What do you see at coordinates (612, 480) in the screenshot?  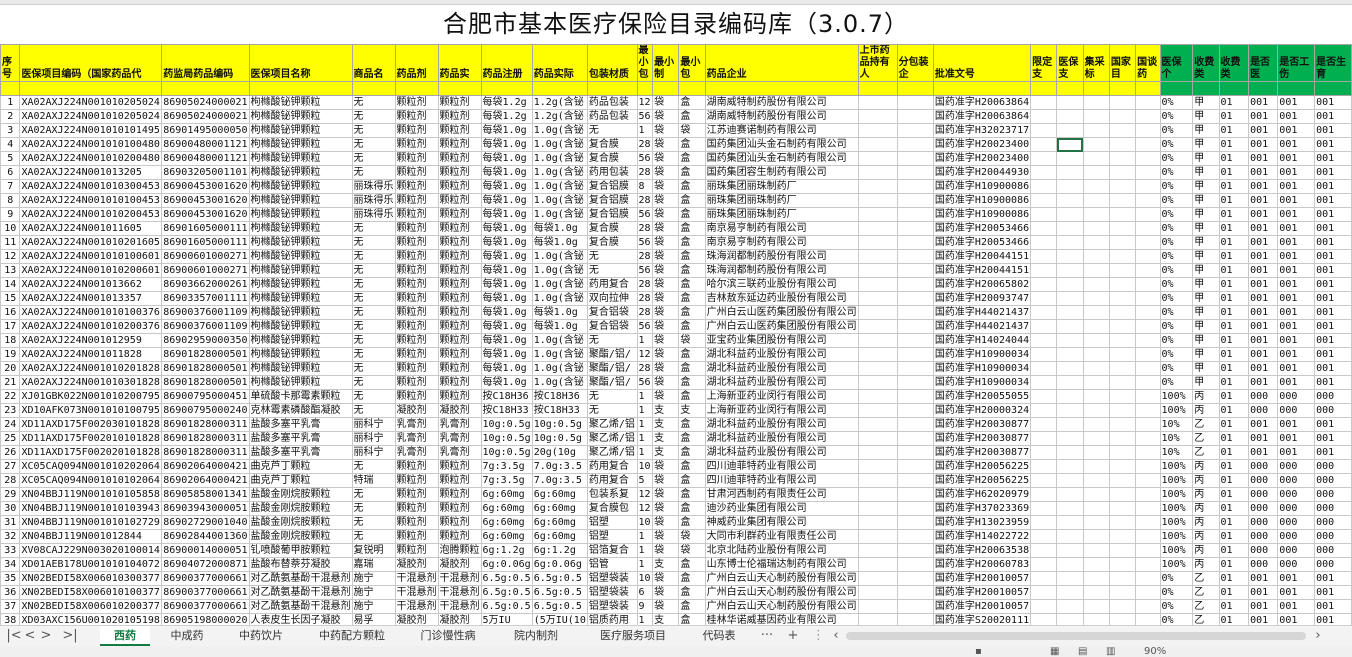 I see `table-cell: 药用复合` at bounding box center [612, 480].